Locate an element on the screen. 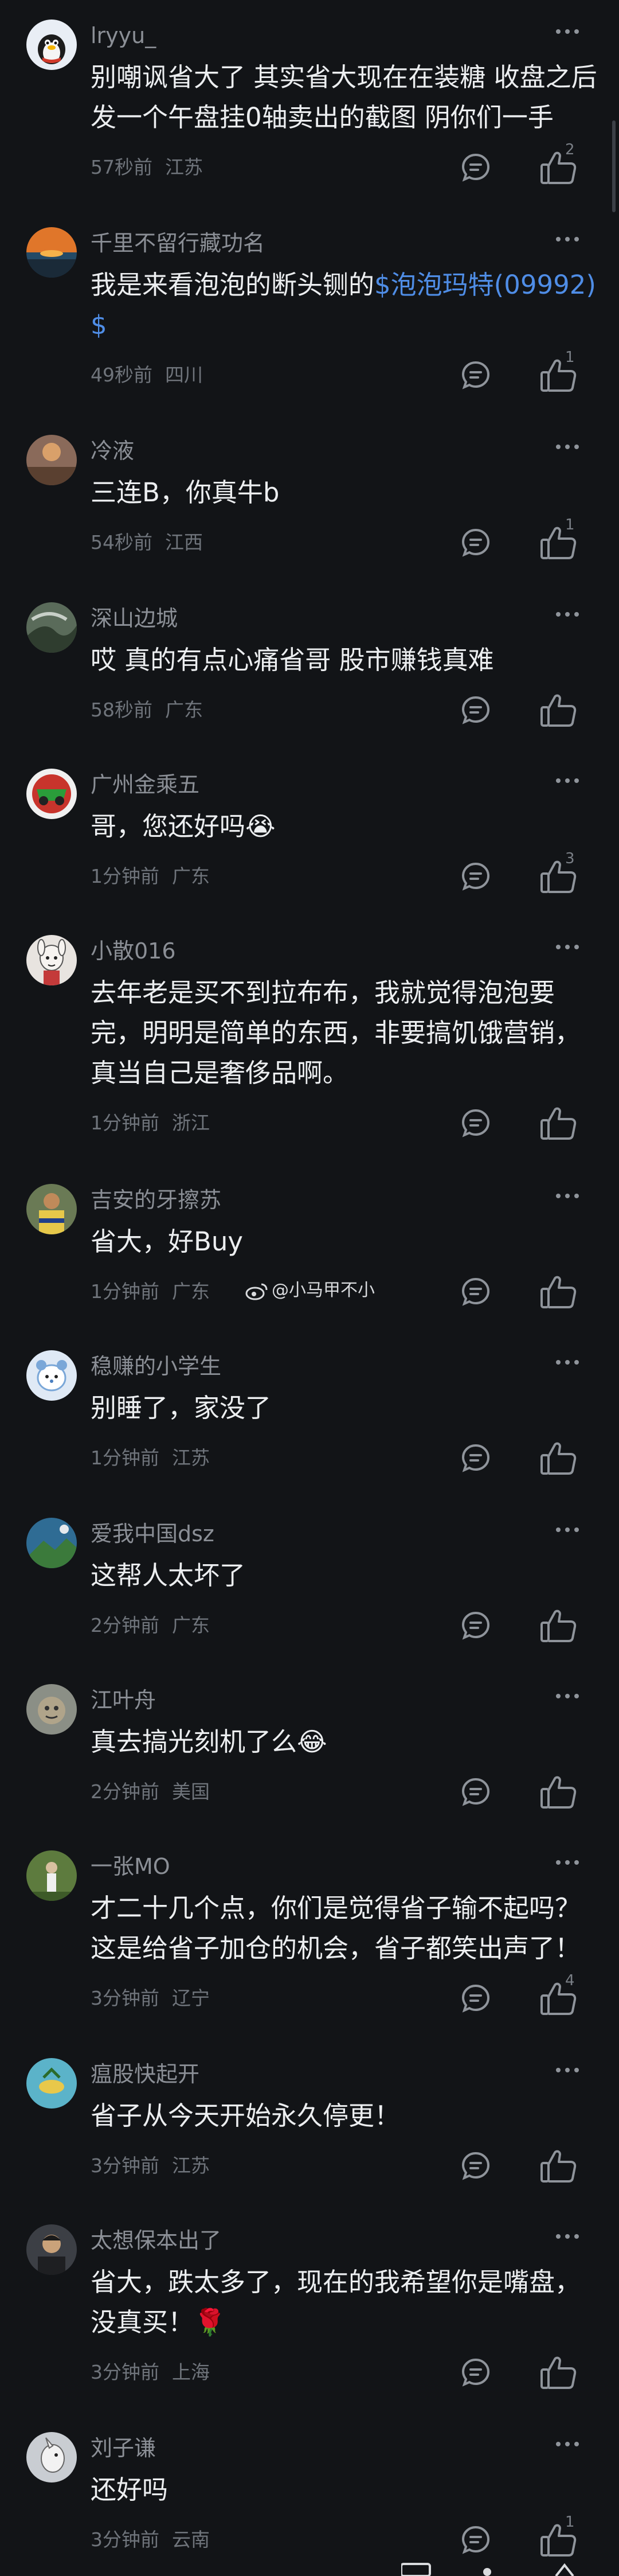 The height and width of the screenshot is (2576, 619). comment-location: 江苏 is located at coordinates (184, 167).